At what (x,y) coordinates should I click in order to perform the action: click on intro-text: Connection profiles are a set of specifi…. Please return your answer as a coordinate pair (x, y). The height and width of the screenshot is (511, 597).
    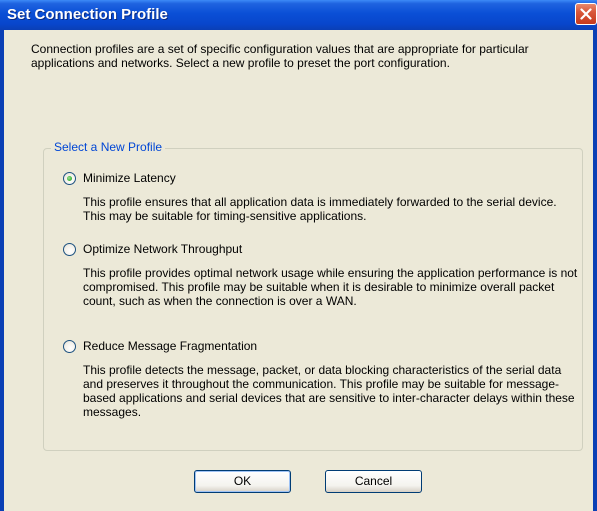
    Looking at the image, I should click on (280, 56).